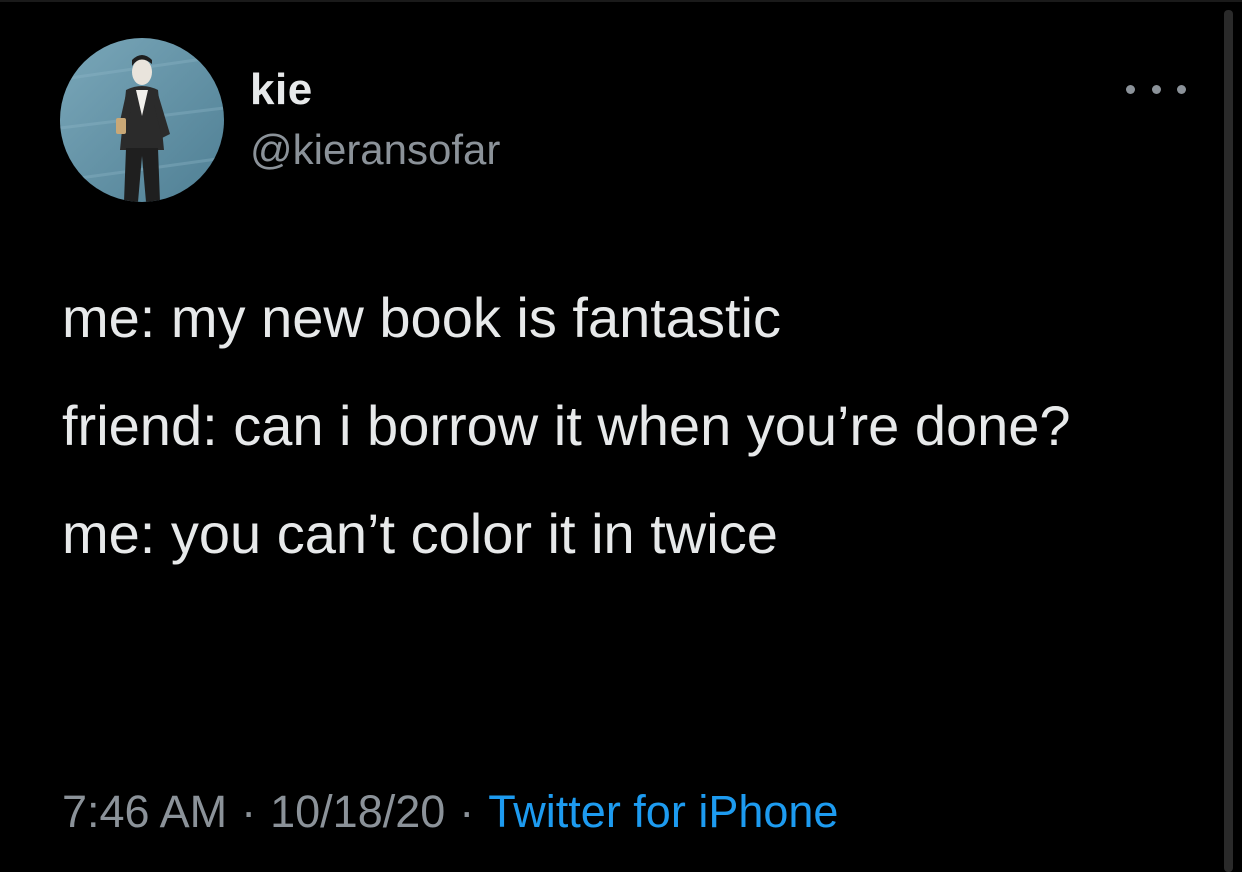 The image size is (1242, 872). I want to click on more-options-button, so click(1156, 89).